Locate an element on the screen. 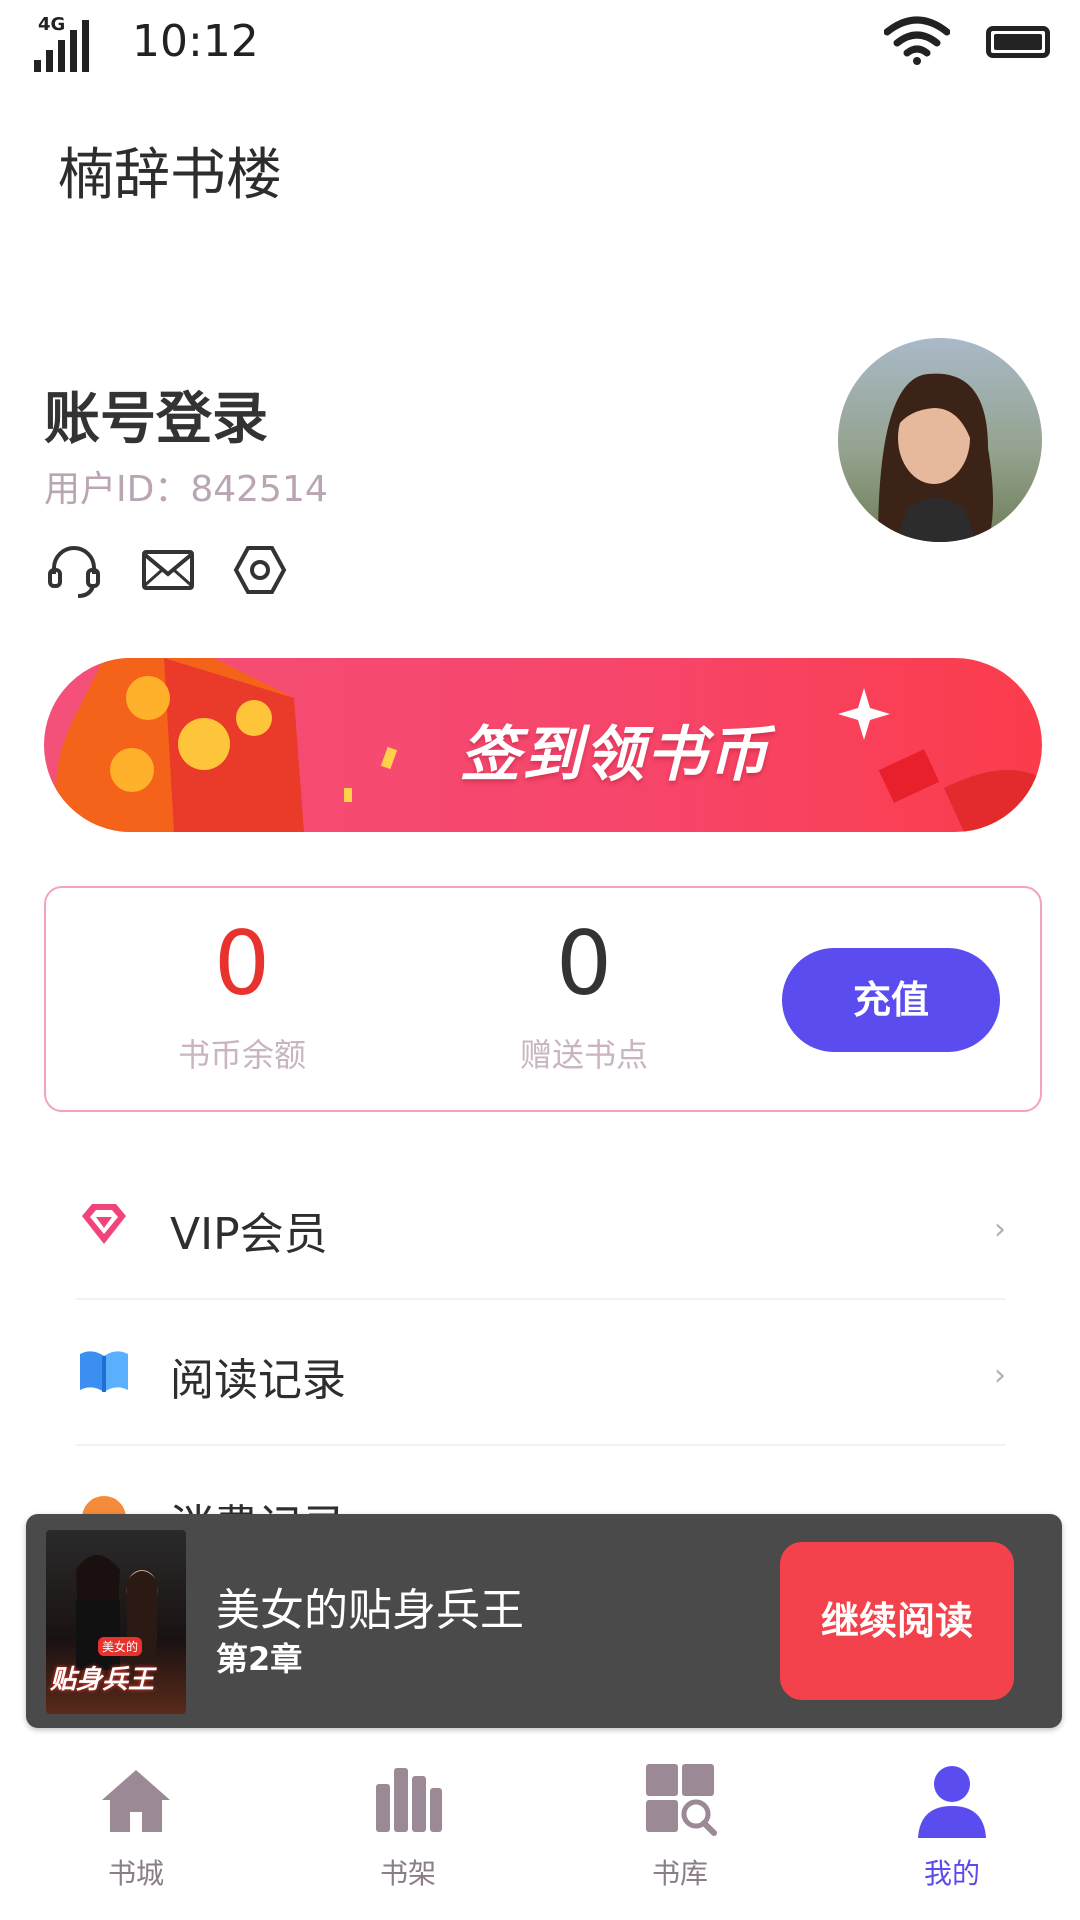 The height and width of the screenshot is (1920, 1080). network-type: 4G is located at coordinates (52, 24).